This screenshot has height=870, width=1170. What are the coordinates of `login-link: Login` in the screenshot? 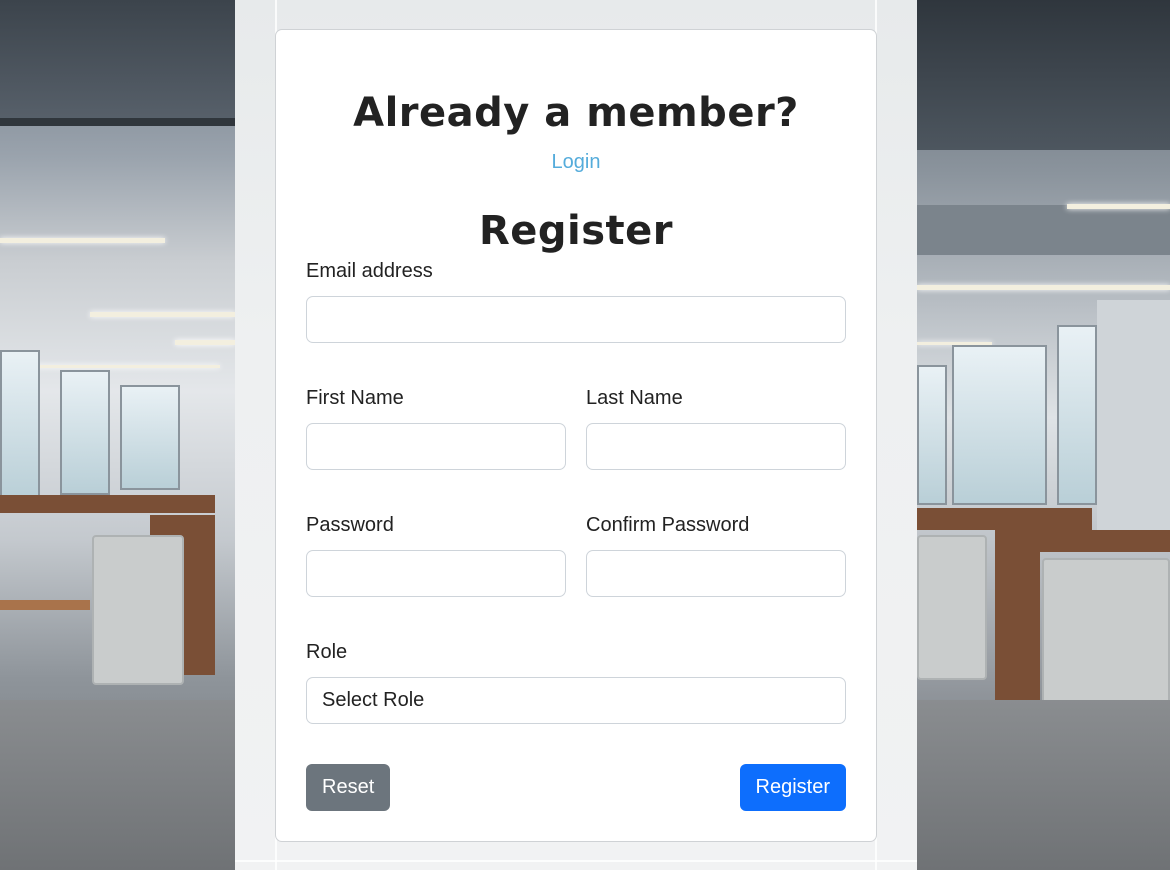 It's located at (576, 162).